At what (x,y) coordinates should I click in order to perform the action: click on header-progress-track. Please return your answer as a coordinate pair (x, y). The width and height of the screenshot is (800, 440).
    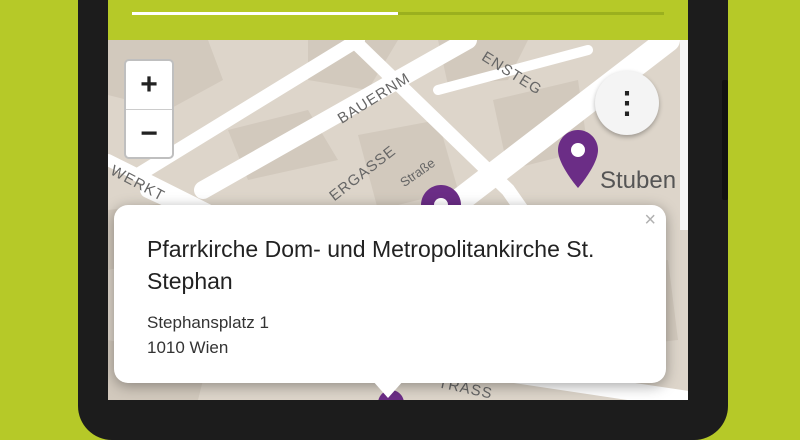
    Looking at the image, I should click on (398, 13).